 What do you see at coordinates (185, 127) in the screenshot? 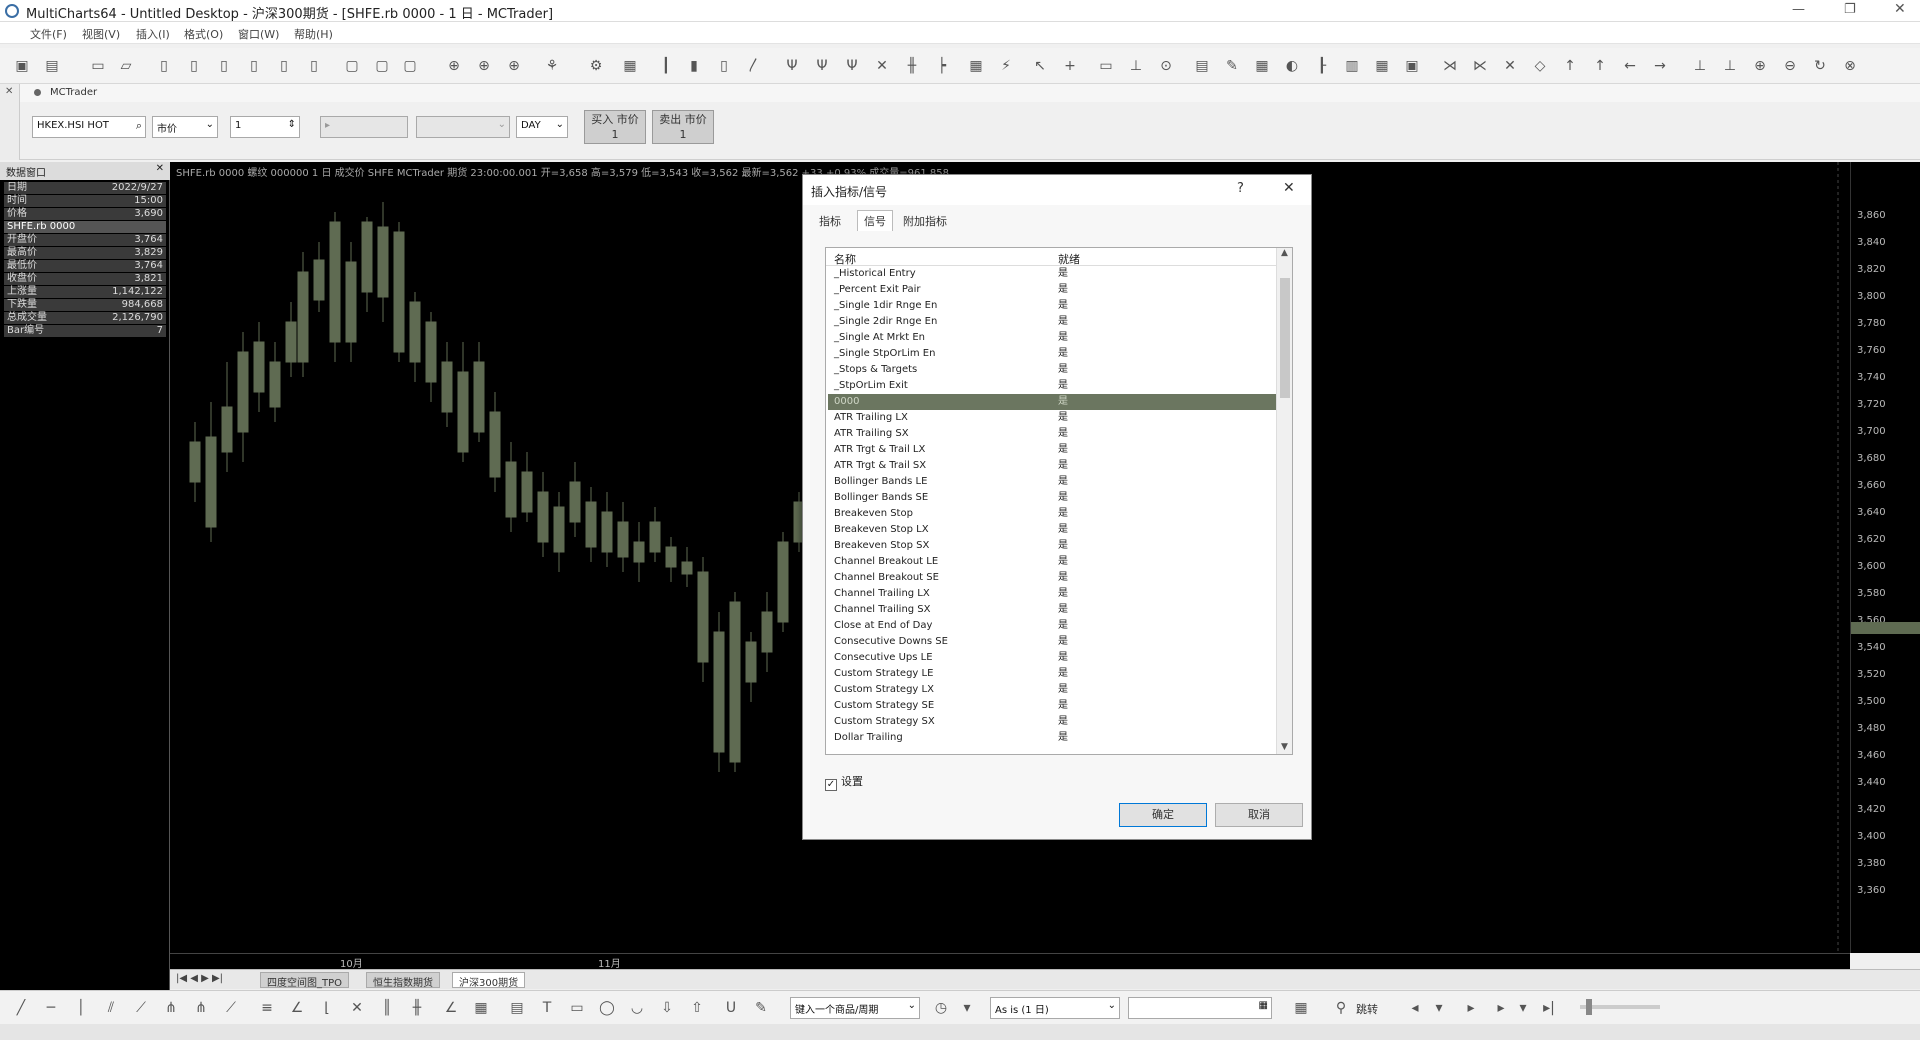
I see `order-type-select: 市价 ⌄` at bounding box center [185, 127].